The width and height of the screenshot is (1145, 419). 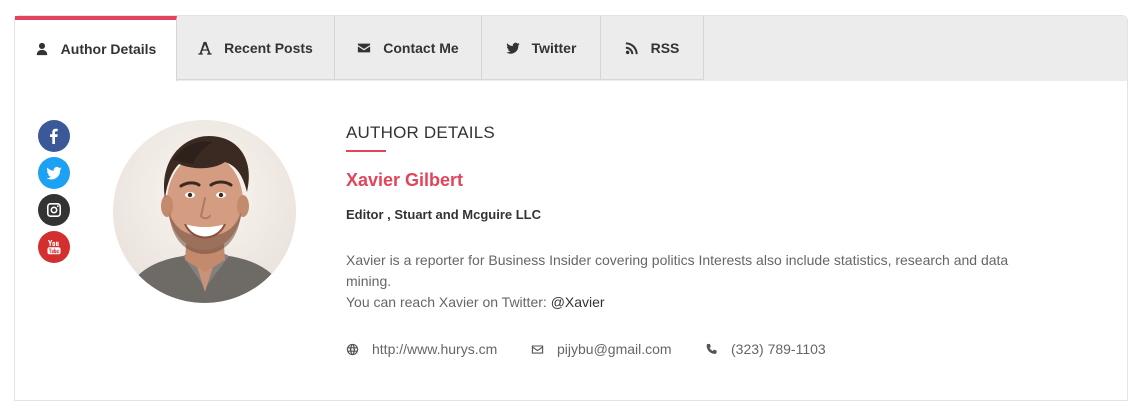 I want to click on website-contact: http://www.hurys.cm, so click(x=421, y=349).